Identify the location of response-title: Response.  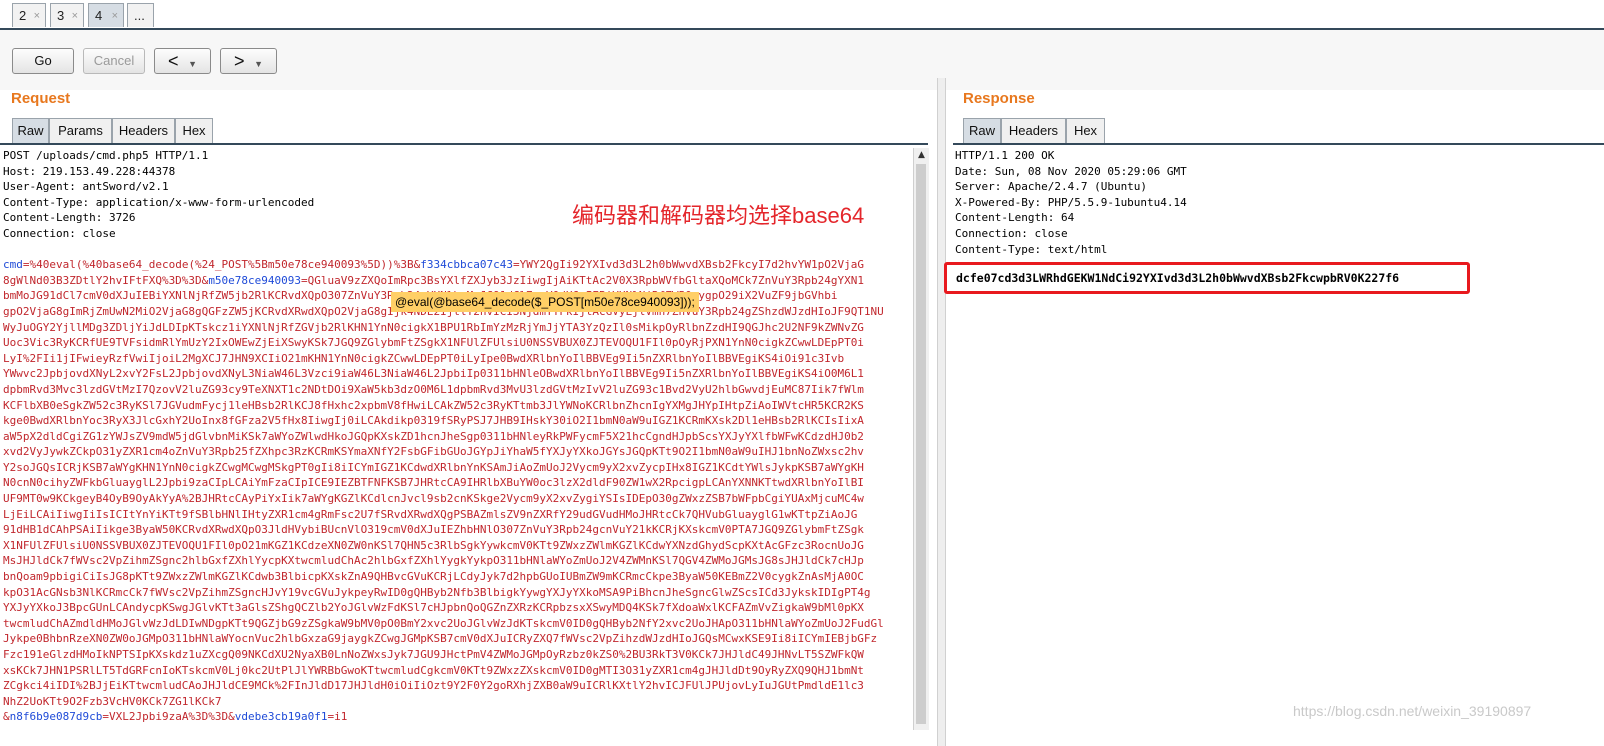
(999, 98).